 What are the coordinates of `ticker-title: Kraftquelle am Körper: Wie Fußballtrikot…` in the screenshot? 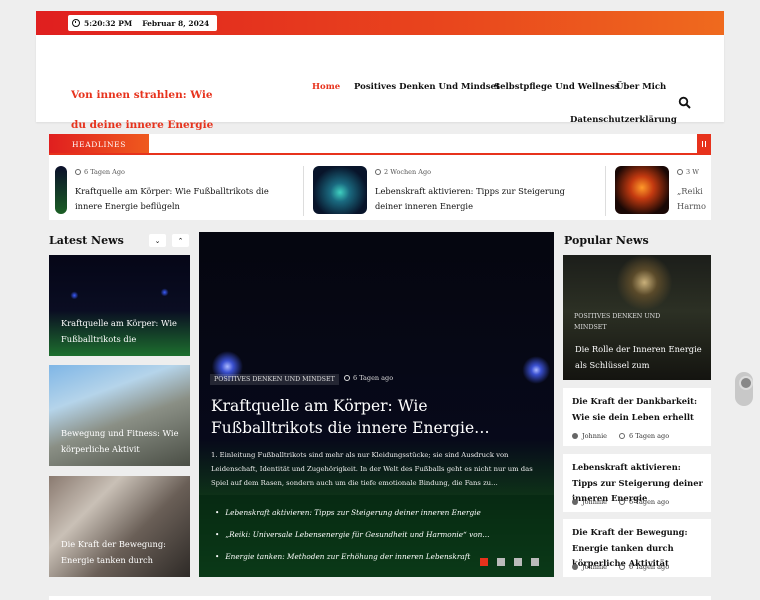 It's located at (182, 199).